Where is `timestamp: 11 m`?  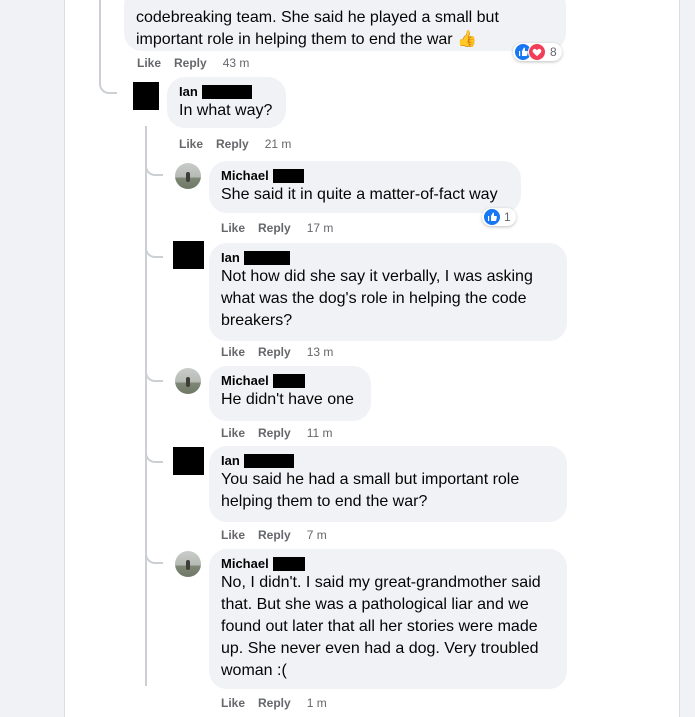
timestamp: 11 m is located at coordinates (320, 433).